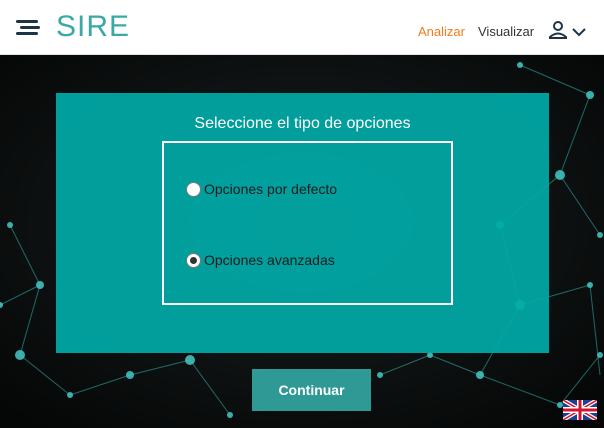 This screenshot has width=604, height=428. What do you see at coordinates (302, 27) in the screenshot?
I see `top-bar: SIRE Analizar Visualizar` at bounding box center [302, 27].